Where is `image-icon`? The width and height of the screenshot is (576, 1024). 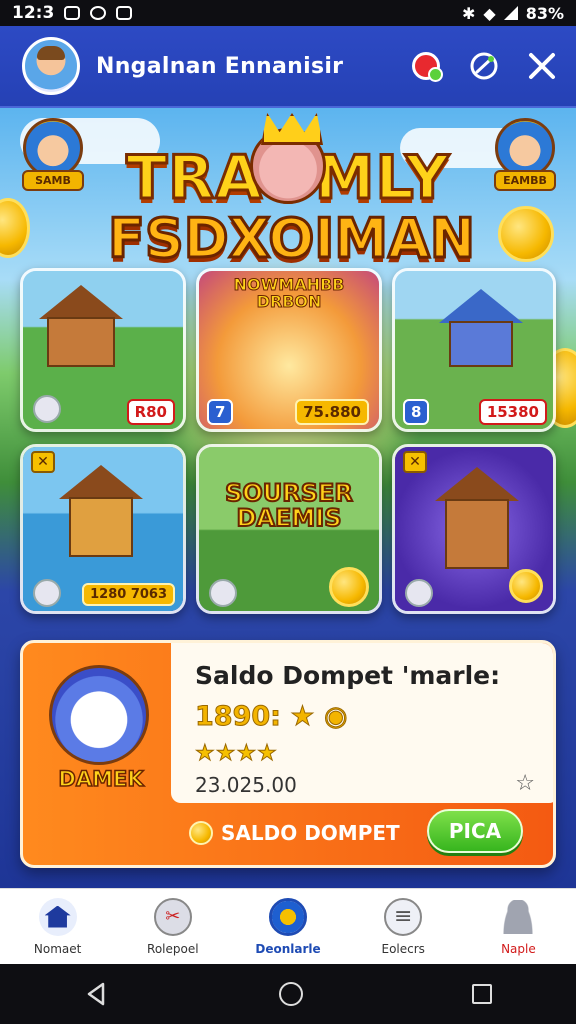 image-icon is located at coordinates (124, 13).